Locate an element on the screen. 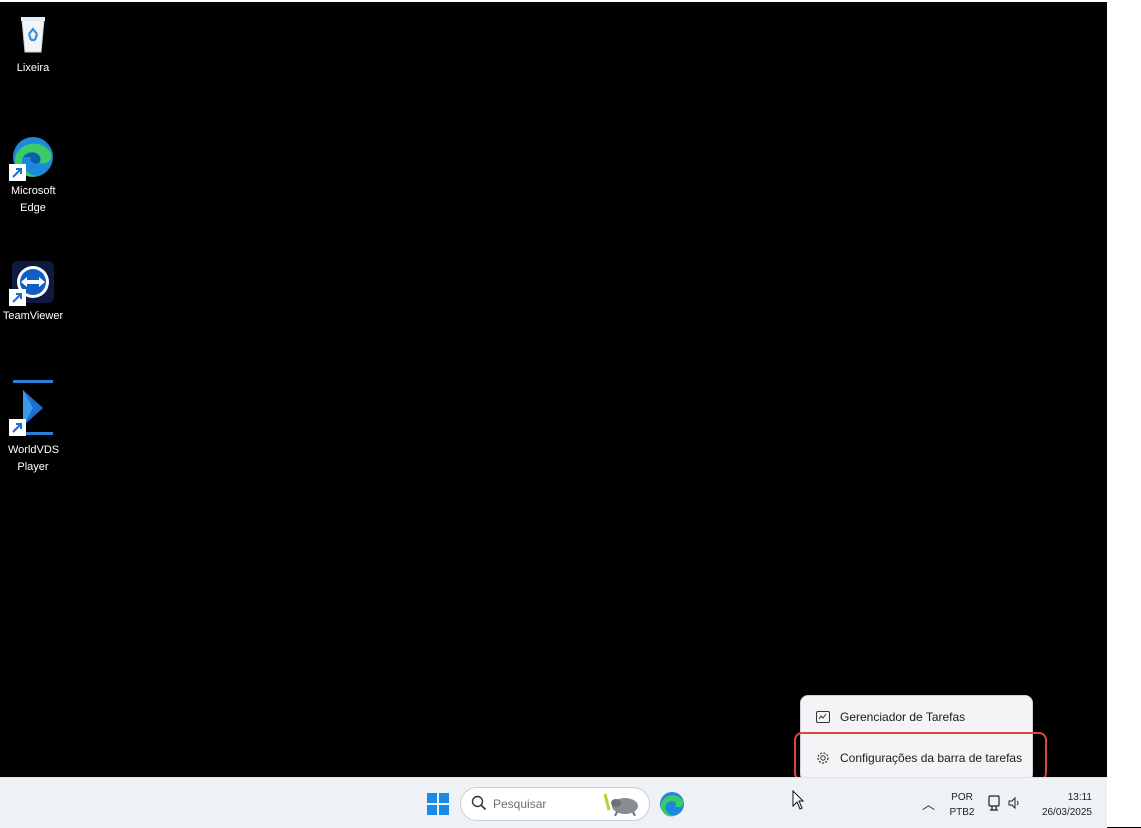 The image size is (1141, 828). show-hidden-icons-chevron-icon: ︿ is located at coordinates (928, 803).